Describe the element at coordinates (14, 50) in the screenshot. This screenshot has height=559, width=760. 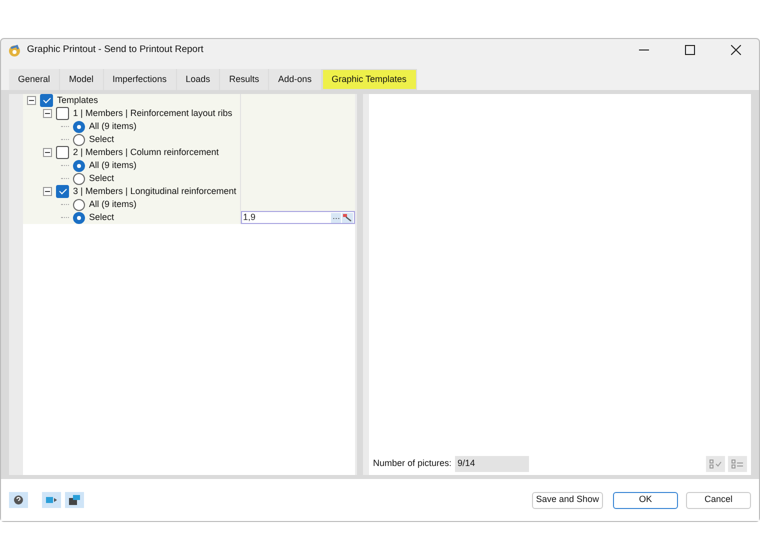
I see `app-logo-icon` at that location.